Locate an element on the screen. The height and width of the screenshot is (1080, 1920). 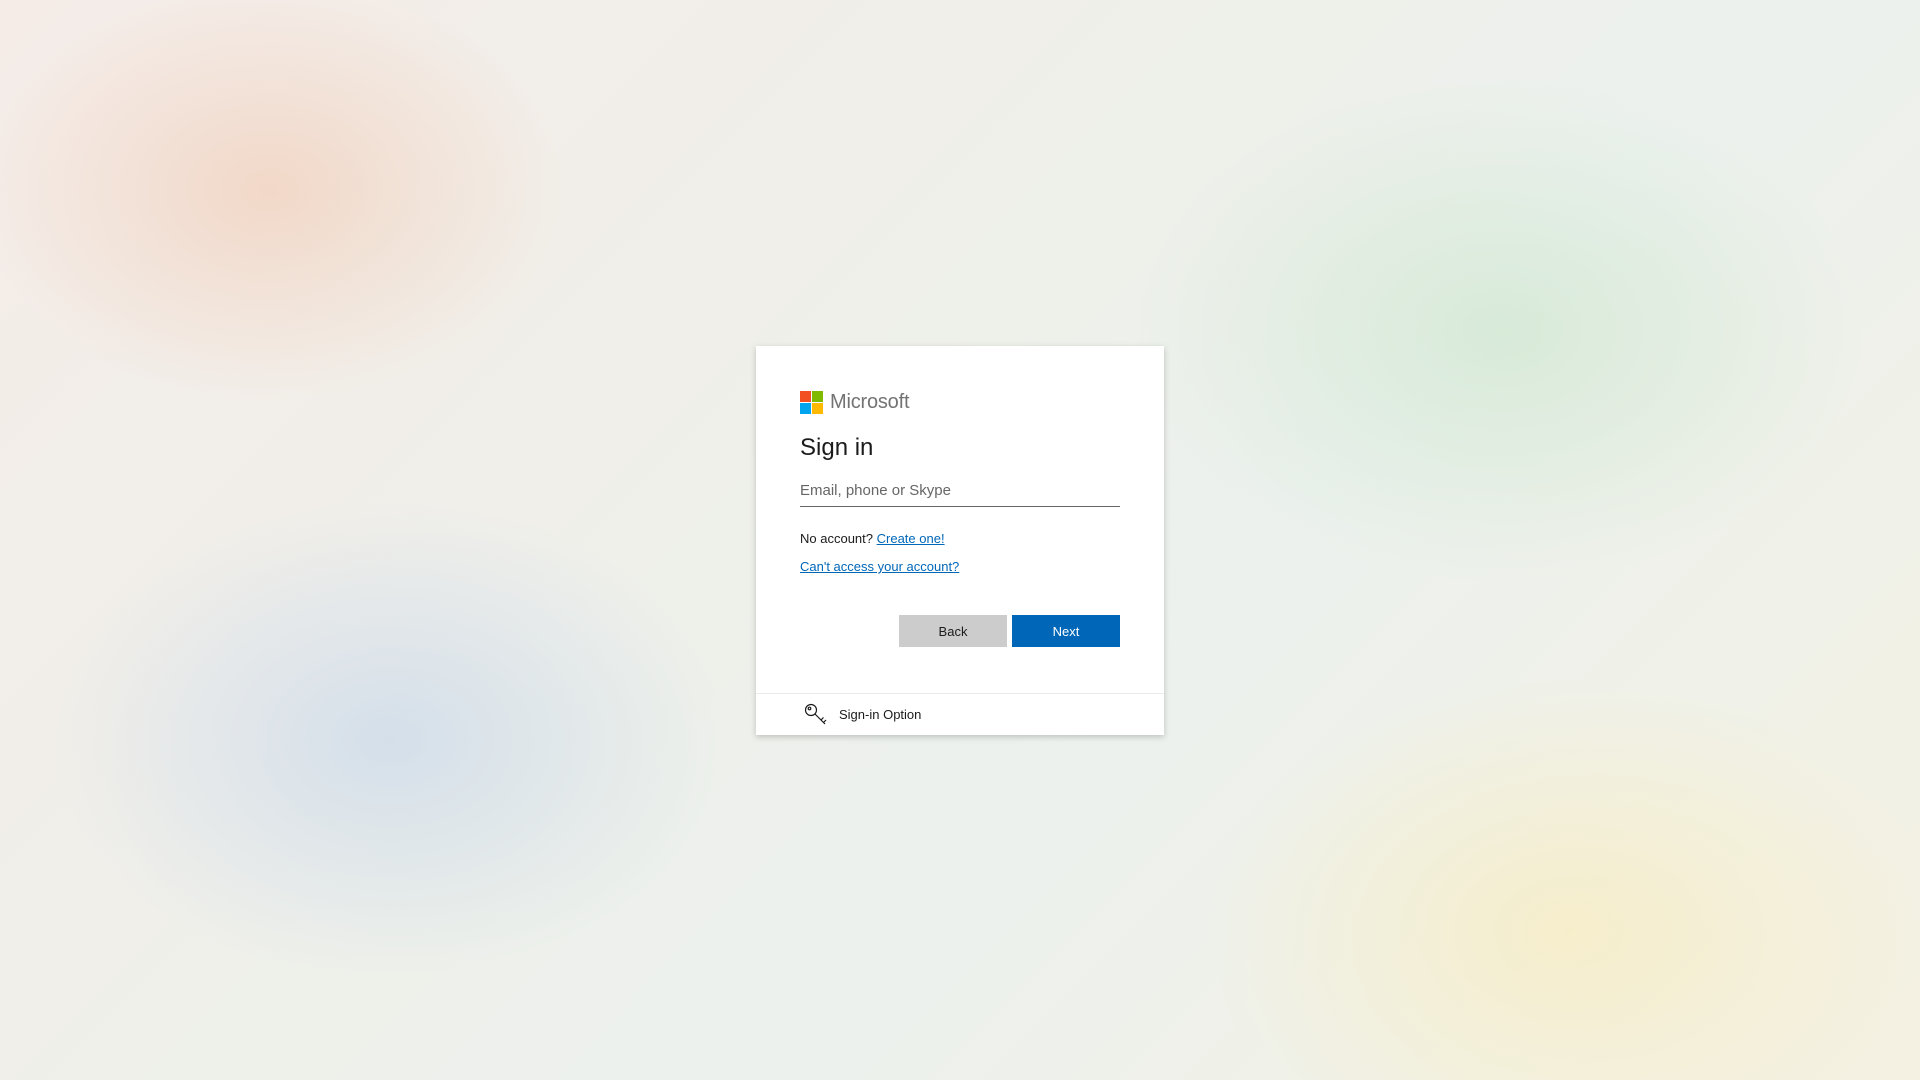
cant-access-link: Can't access your account? is located at coordinates (879, 566).